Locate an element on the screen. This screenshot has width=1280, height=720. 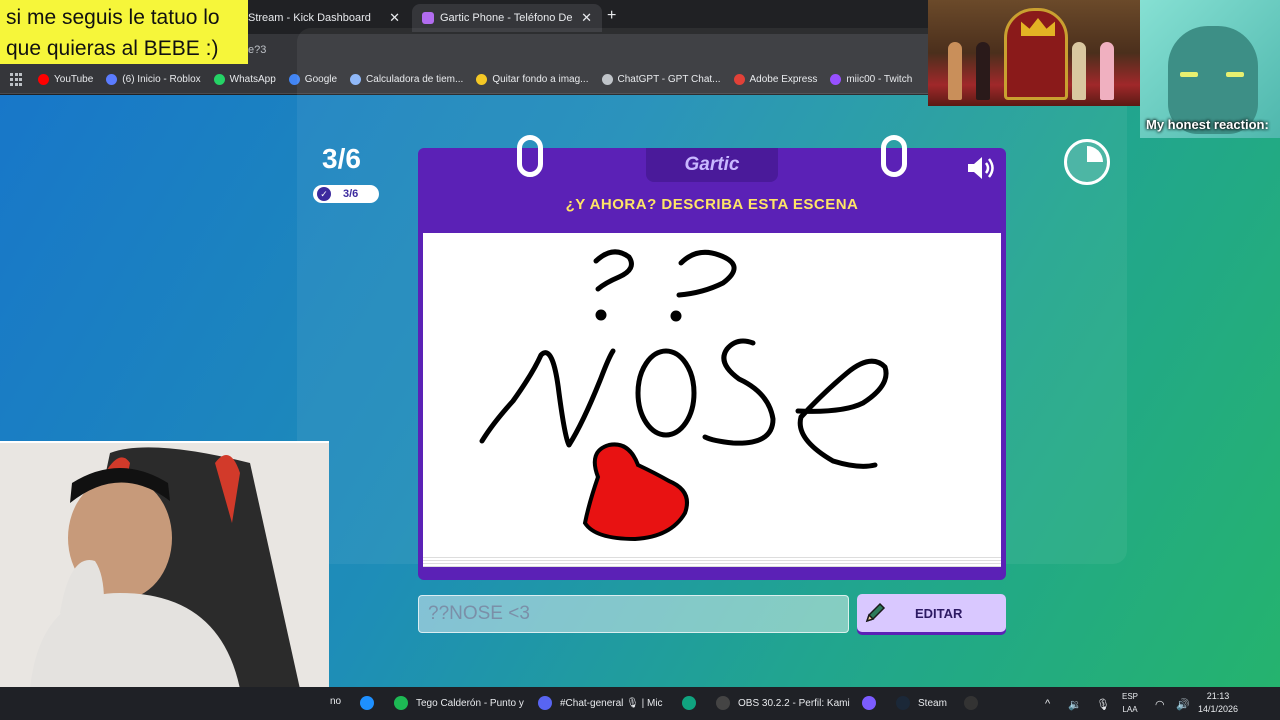
wifi-icon: ◠ is located at coordinates (1160, 704).